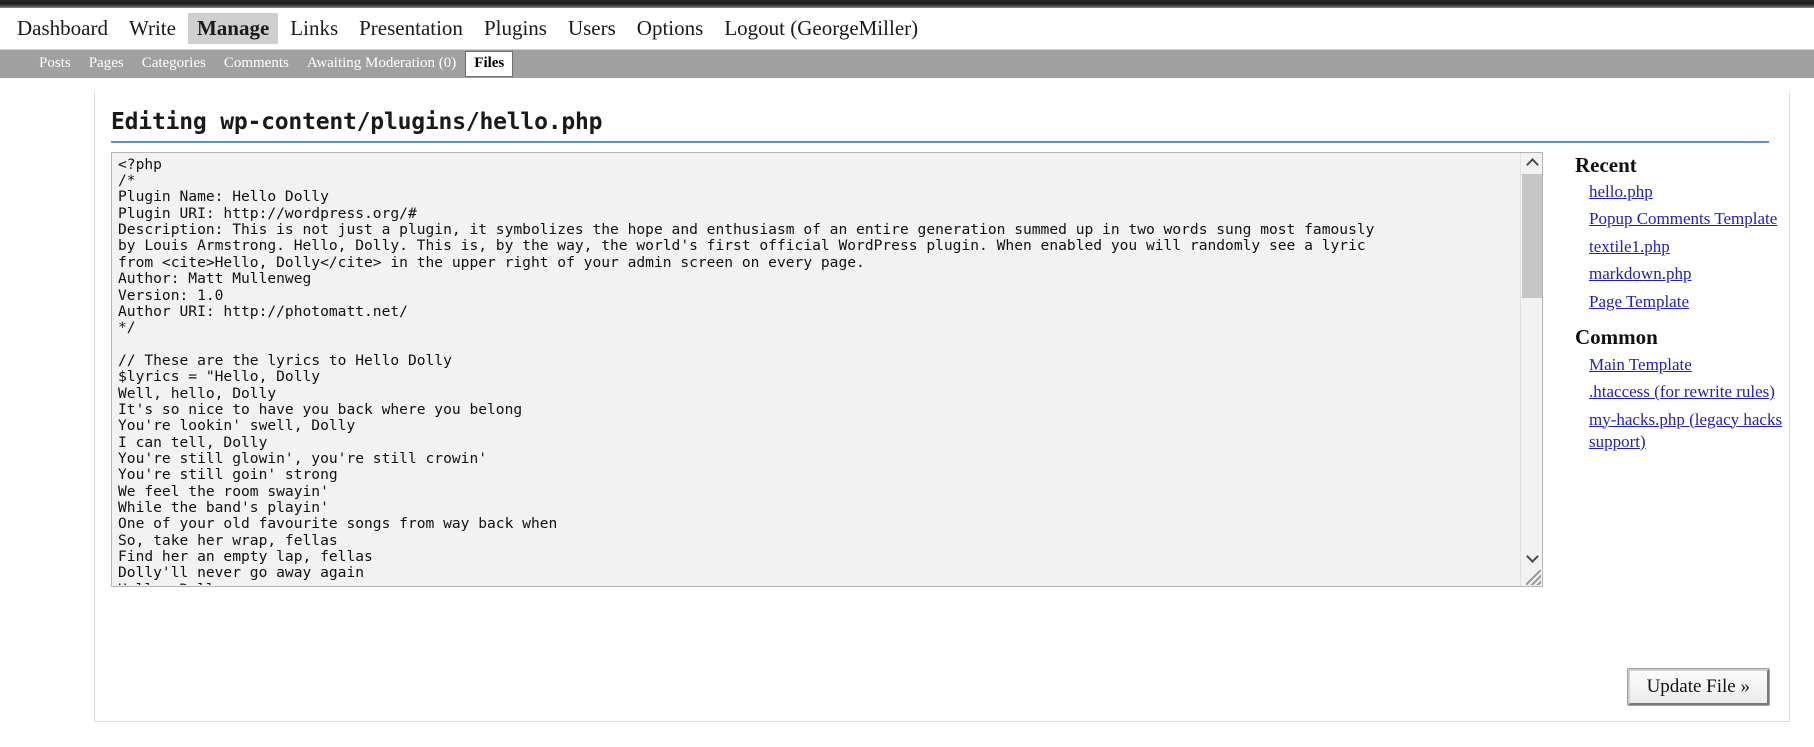 The image size is (1814, 747). What do you see at coordinates (515, 28) in the screenshot?
I see `nav-item-plugins: Plugins` at bounding box center [515, 28].